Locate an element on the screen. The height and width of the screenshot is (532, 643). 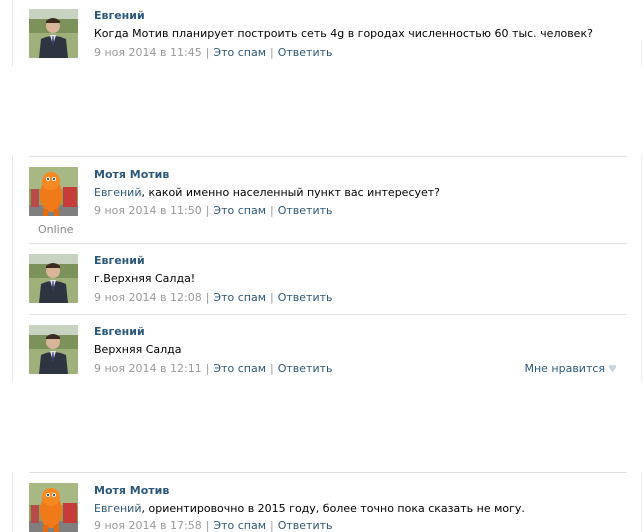
like-button: Мне нравится ♥ is located at coordinates (570, 368).